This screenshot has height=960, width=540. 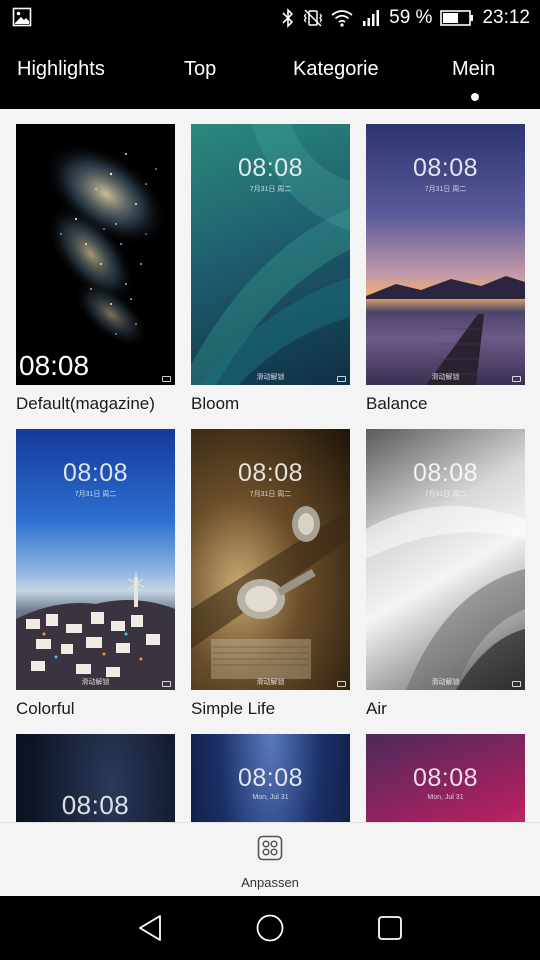 I want to click on customize-label: Anpassen, so click(x=270, y=882).